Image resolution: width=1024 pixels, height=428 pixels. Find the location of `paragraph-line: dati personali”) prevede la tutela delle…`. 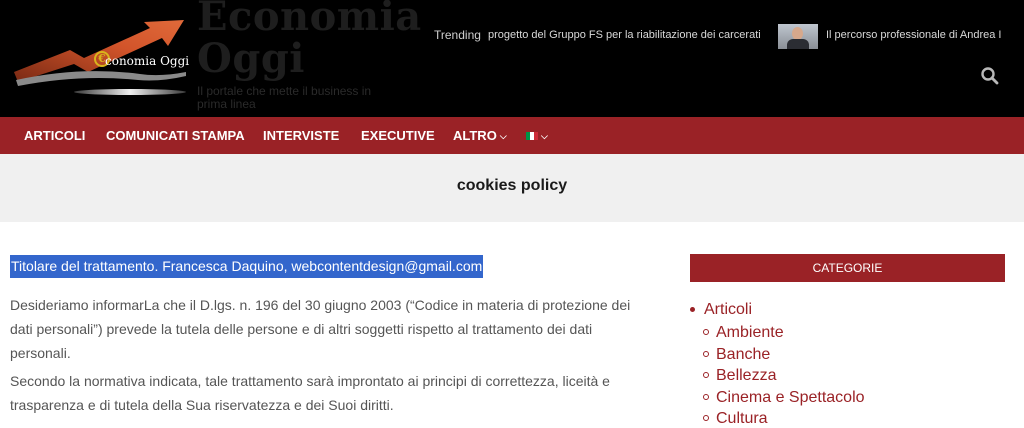

paragraph-line: dati personali”) prevede la tutela delle… is located at coordinates (301, 329).